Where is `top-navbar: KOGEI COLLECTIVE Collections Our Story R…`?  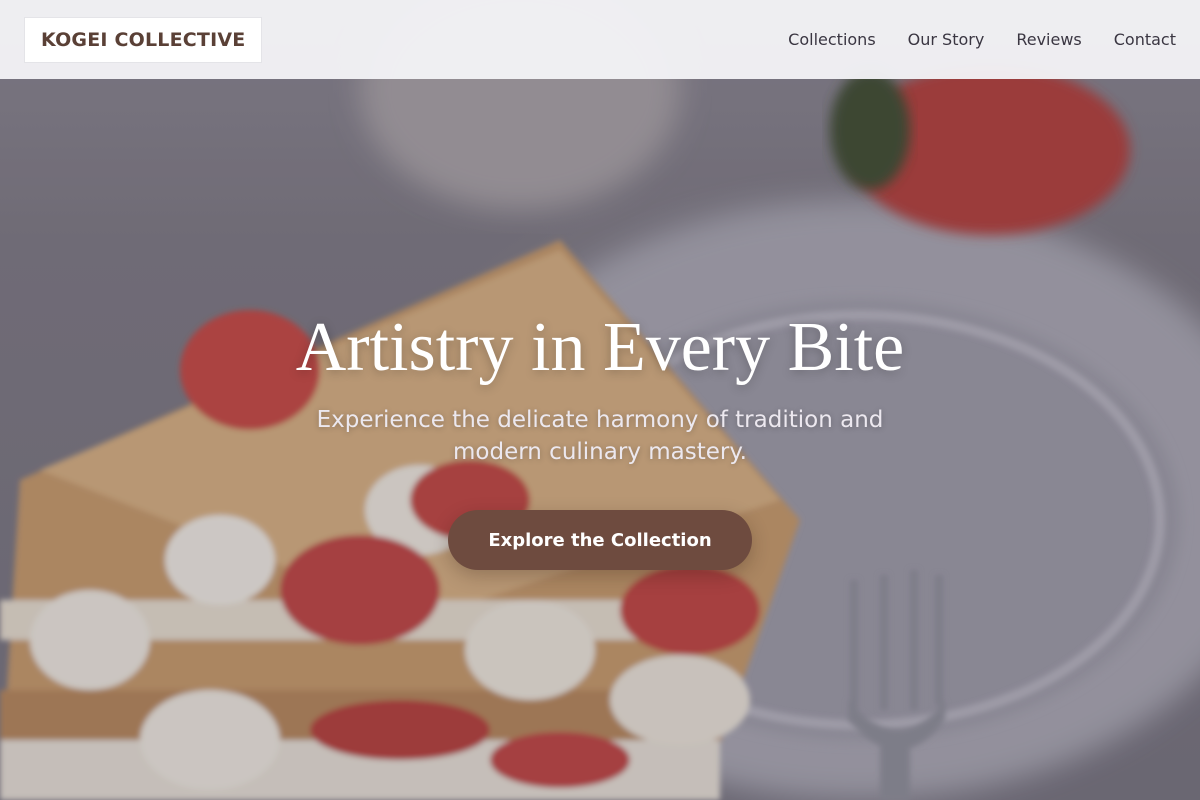
top-navbar: KOGEI COLLECTIVE Collections Our Story R… is located at coordinates (600, 39).